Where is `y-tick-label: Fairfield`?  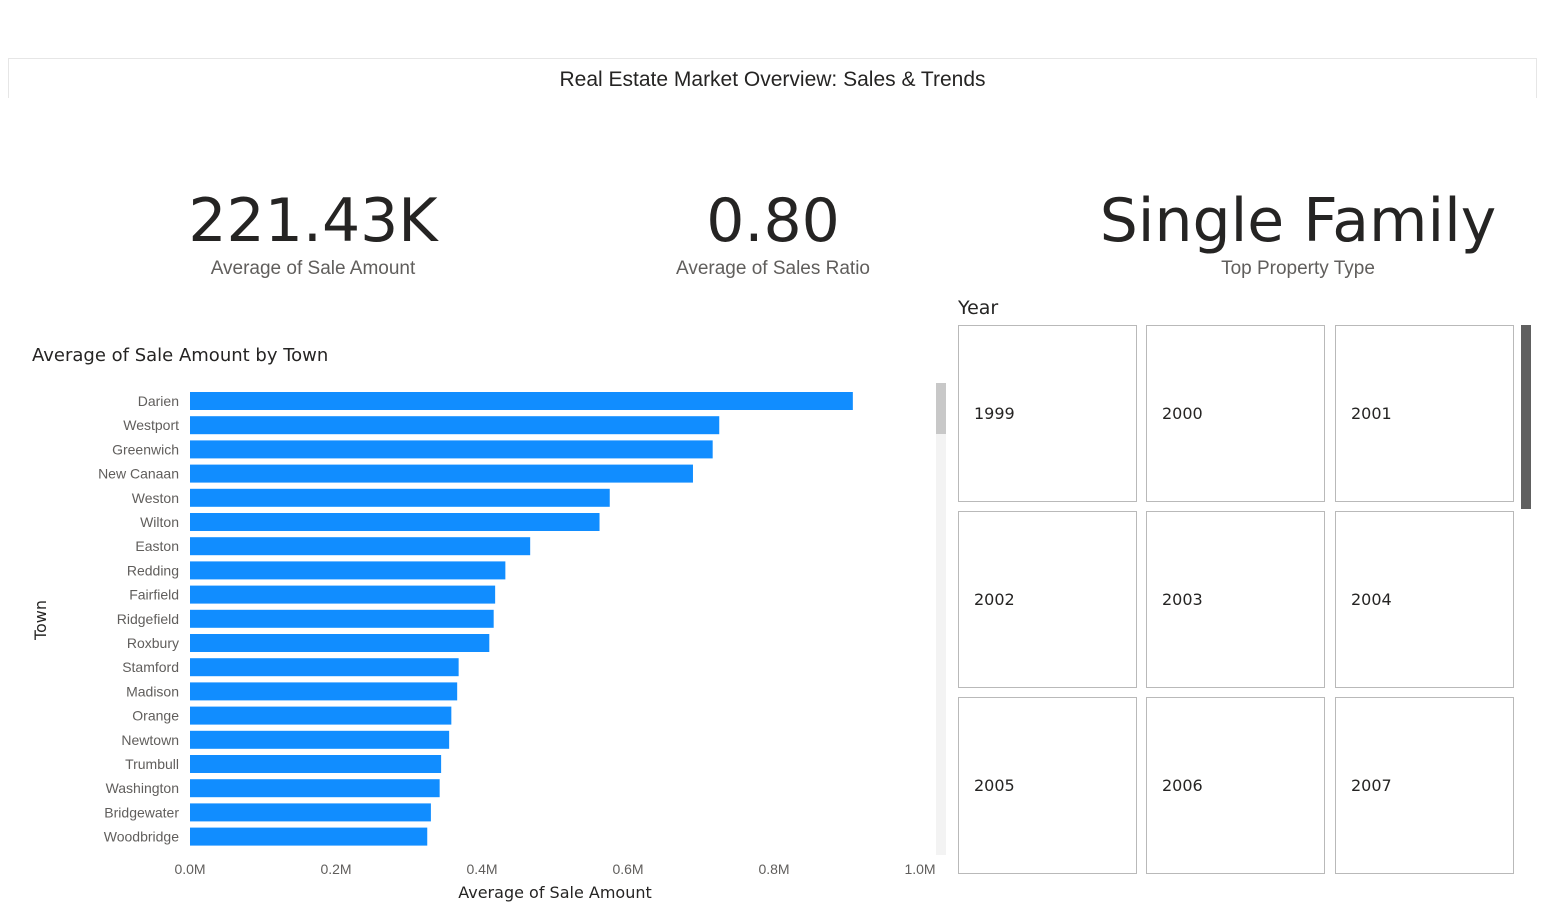 y-tick-label: Fairfield is located at coordinates (154, 595).